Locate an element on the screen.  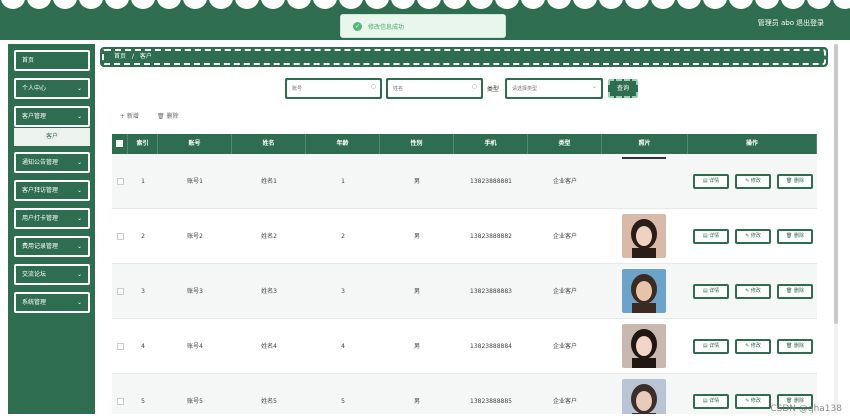
sidebar-item-label: 客户拜访管理 is located at coordinates (40, 190).